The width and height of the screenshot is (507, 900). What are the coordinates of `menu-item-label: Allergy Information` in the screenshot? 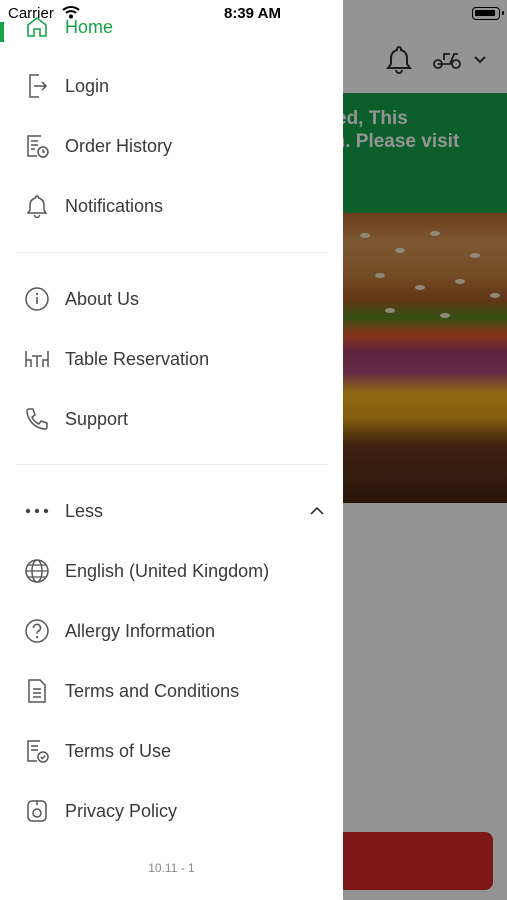 It's located at (140, 630).